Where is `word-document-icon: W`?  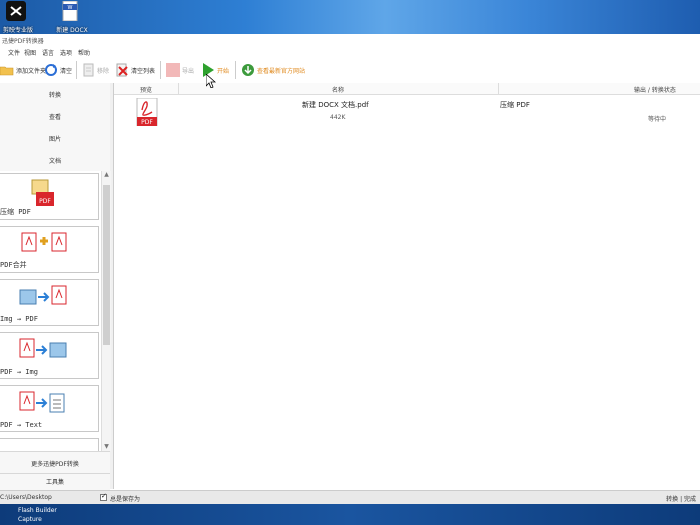 word-document-icon: W is located at coordinates (70, 11).